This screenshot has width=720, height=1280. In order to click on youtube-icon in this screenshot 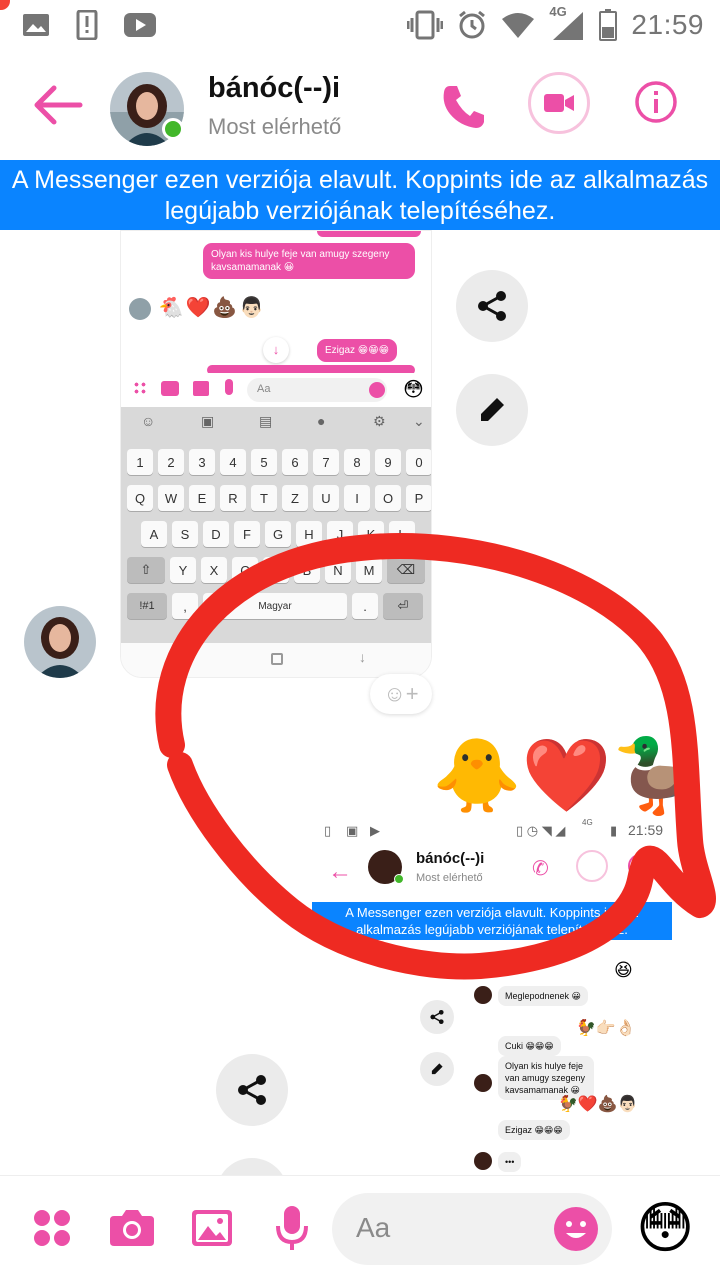, I will do `click(140, 25)`.